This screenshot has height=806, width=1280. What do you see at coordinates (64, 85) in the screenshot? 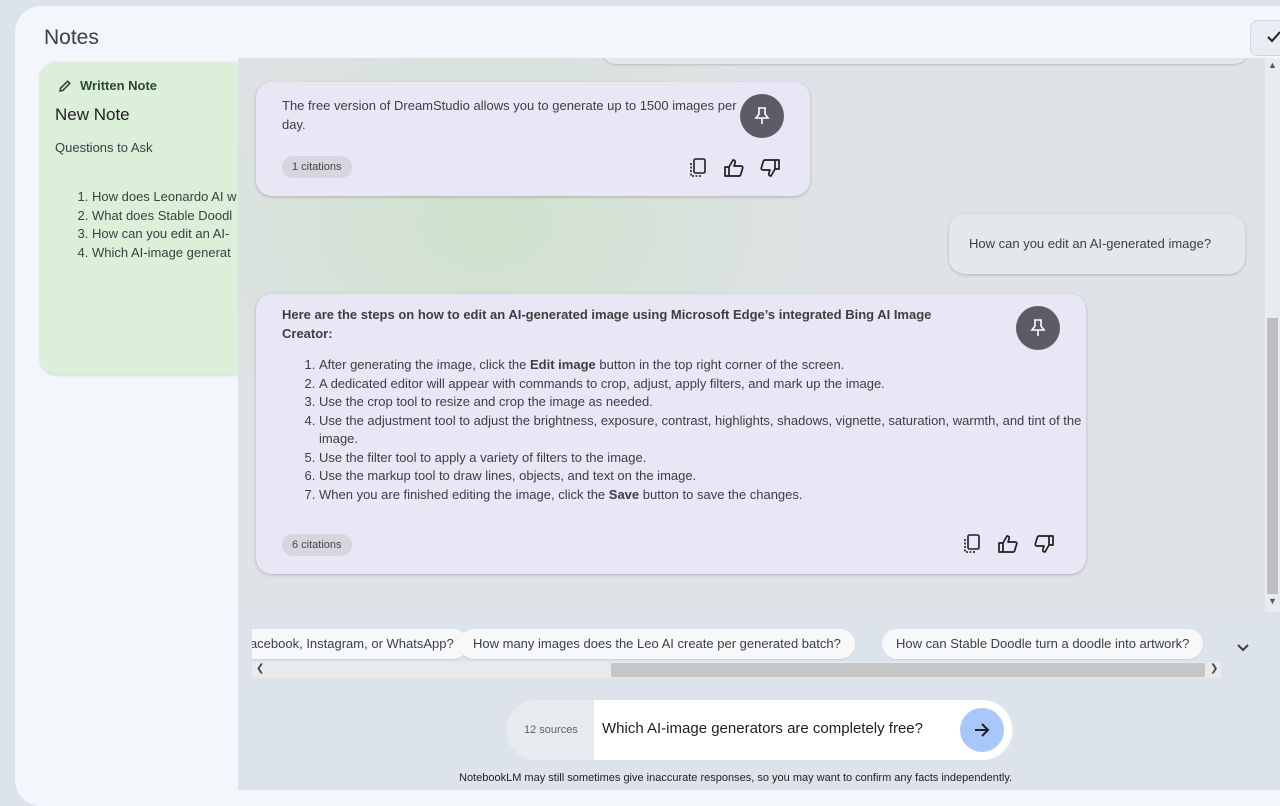
I see `pencil-icon` at bounding box center [64, 85].